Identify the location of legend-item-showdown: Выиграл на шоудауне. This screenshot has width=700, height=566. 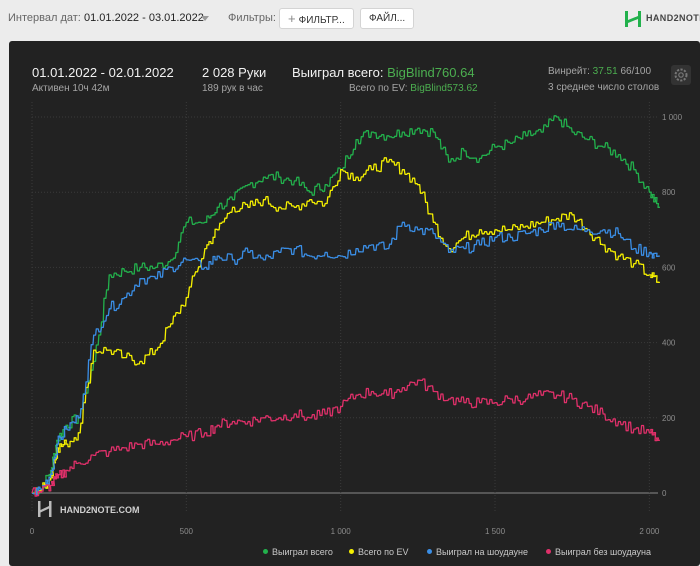
(477, 552).